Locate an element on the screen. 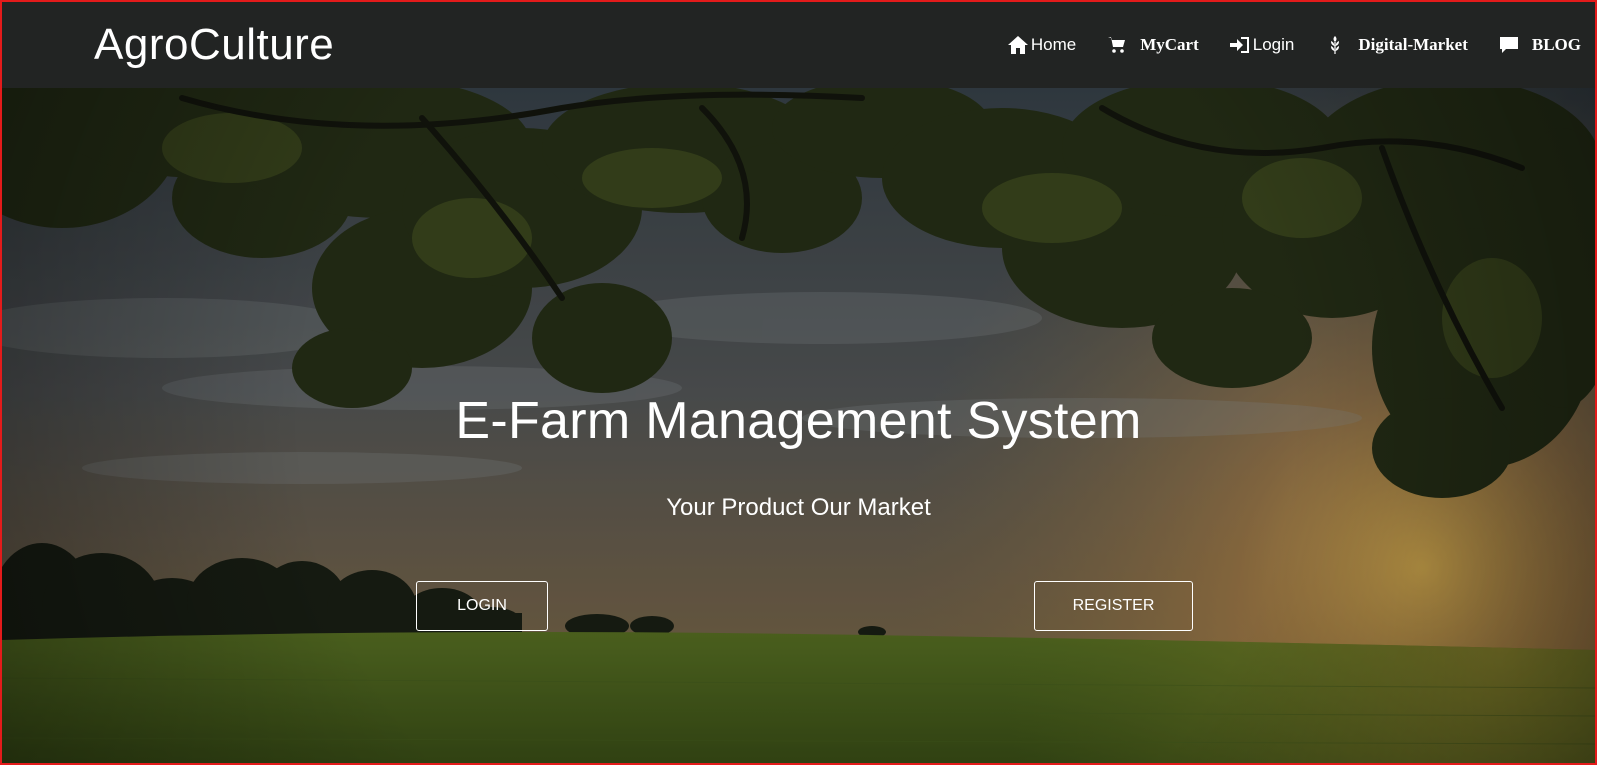  nav-item-mycart: MyCart is located at coordinates (1152, 45).